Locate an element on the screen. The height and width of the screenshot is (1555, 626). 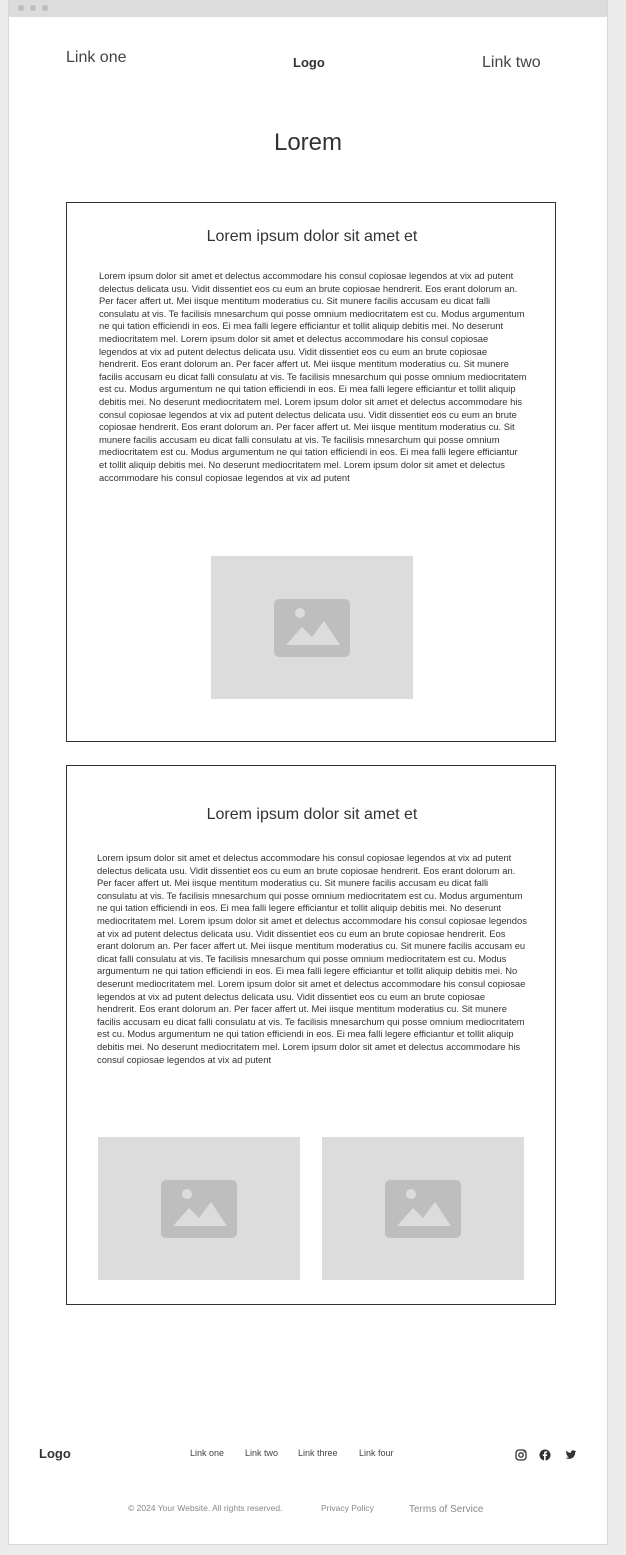
footer-link-two: Link two is located at coordinates (261, 1453).